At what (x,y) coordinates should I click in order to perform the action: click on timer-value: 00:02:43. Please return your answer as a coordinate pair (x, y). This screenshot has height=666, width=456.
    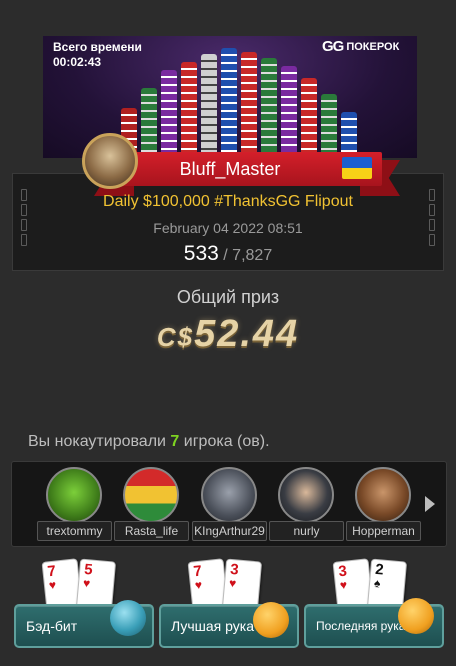
    Looking at the image, I should click on (77, 62).